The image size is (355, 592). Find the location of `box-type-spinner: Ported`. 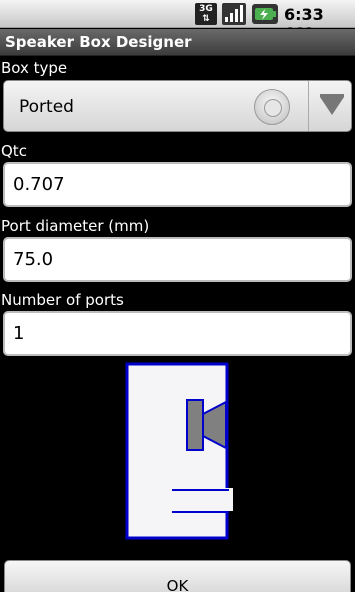

box-type-spinner: Ported is located at coordinates (177, 106).